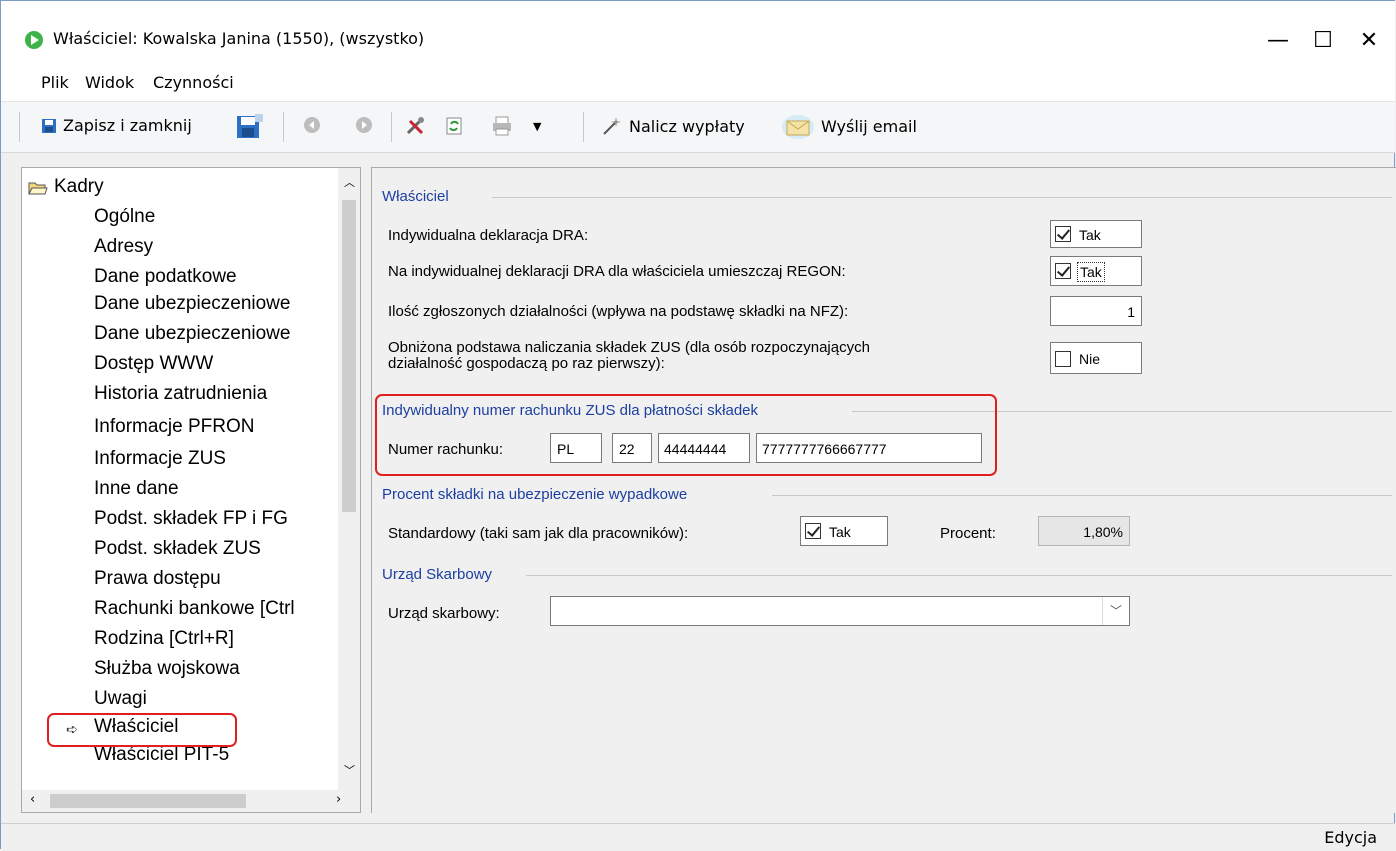 This screenshot has width=1396, height=851. I want to click on tree-item: Rodzina [Ctrl+R], so click(164, 639).